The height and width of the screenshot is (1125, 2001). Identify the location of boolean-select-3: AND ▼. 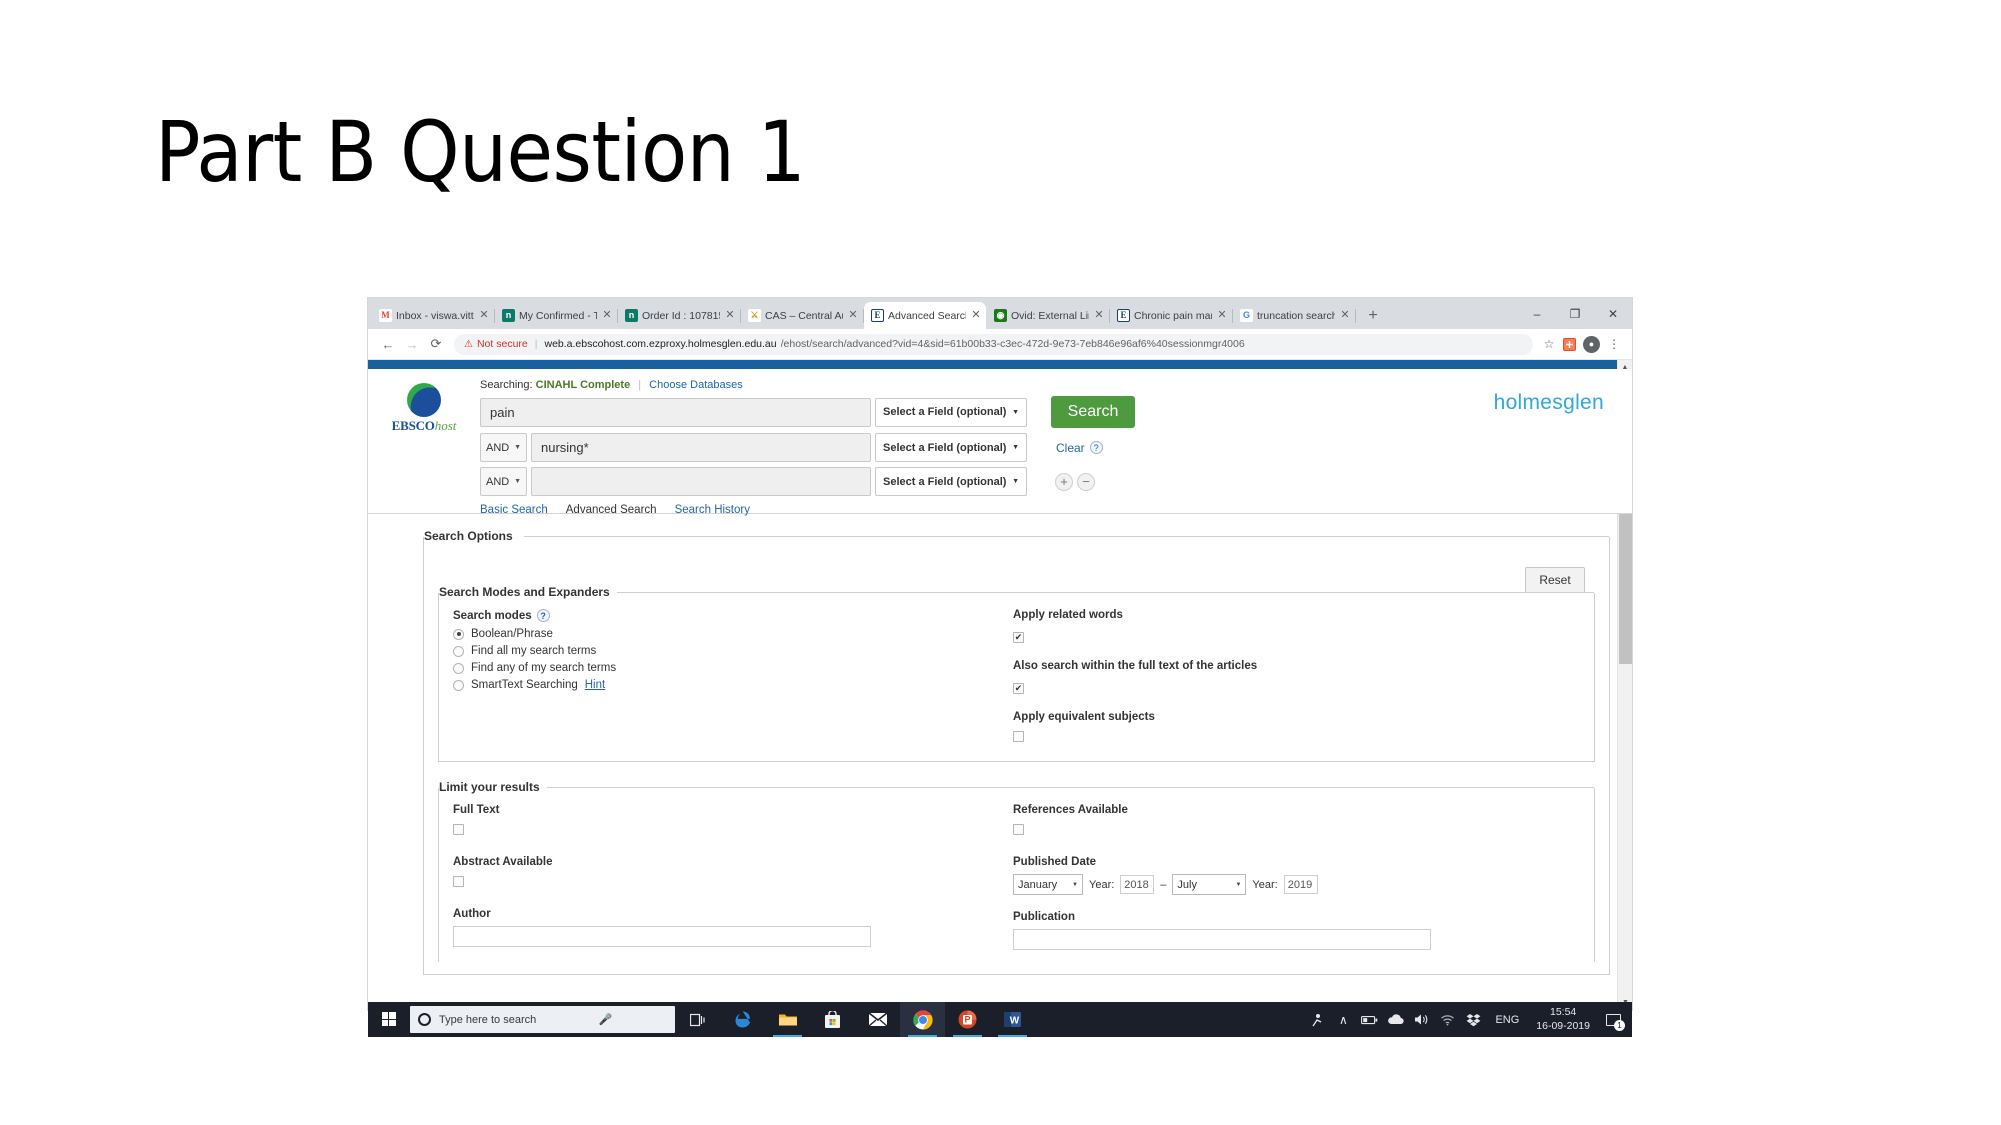
(503, 481).